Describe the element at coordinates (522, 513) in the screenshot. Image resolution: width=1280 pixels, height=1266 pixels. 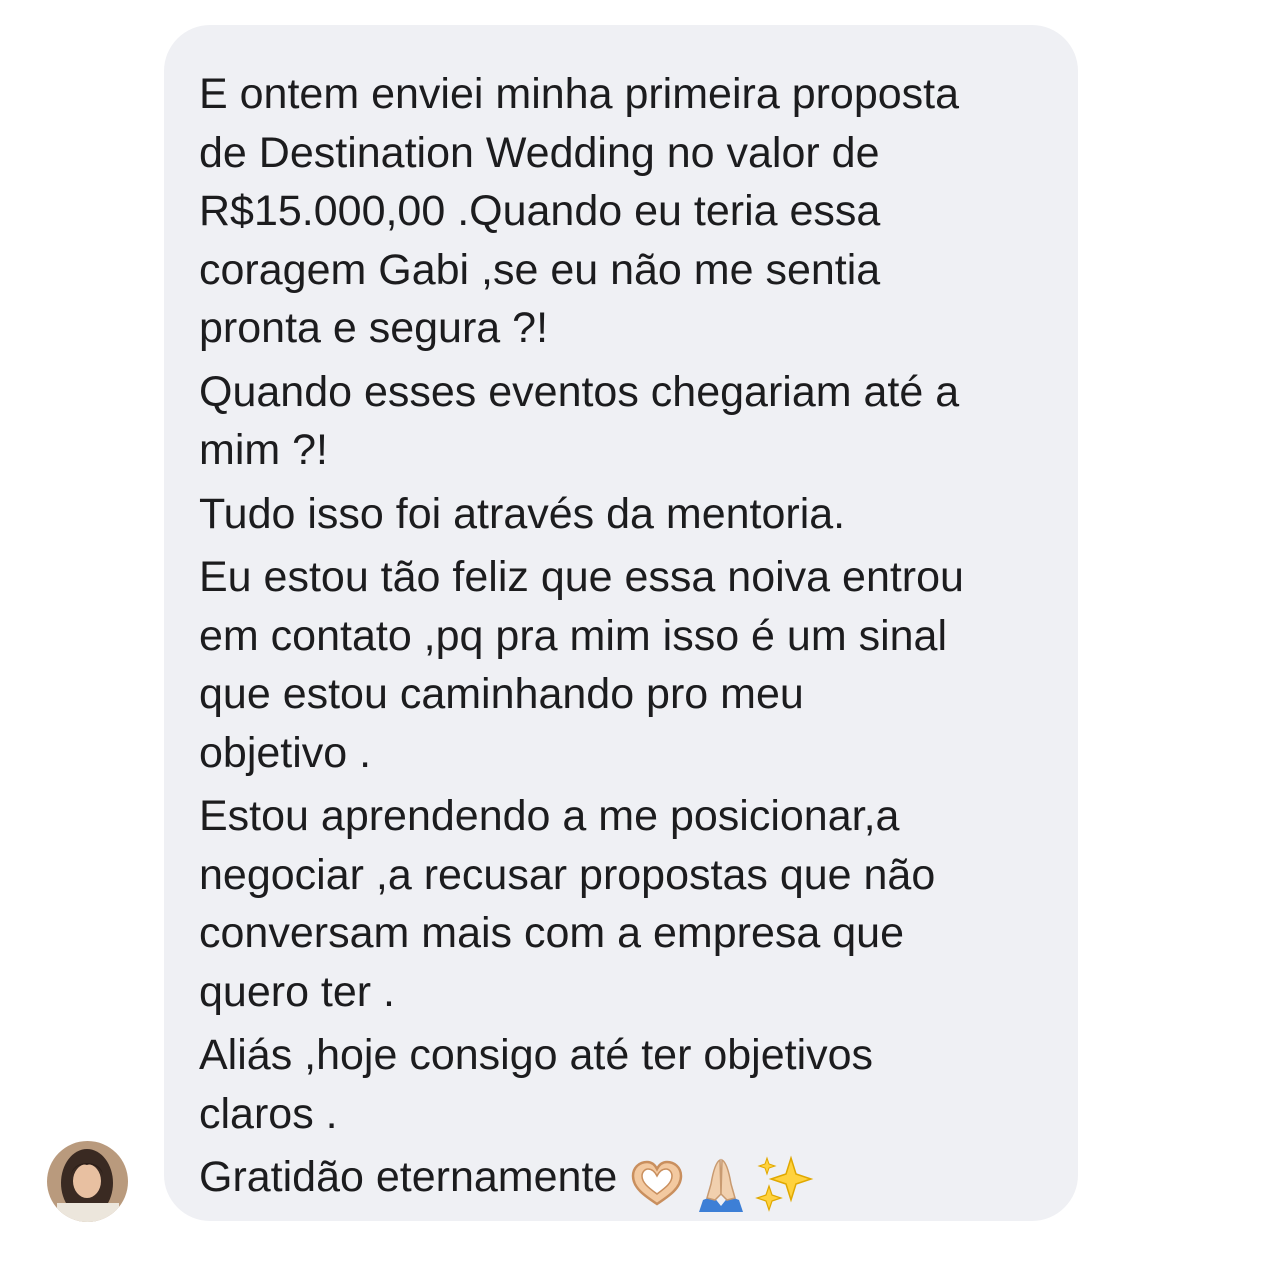
I see `message-paragraph-3: Tudo isso foi através da mentoria.` at that location.